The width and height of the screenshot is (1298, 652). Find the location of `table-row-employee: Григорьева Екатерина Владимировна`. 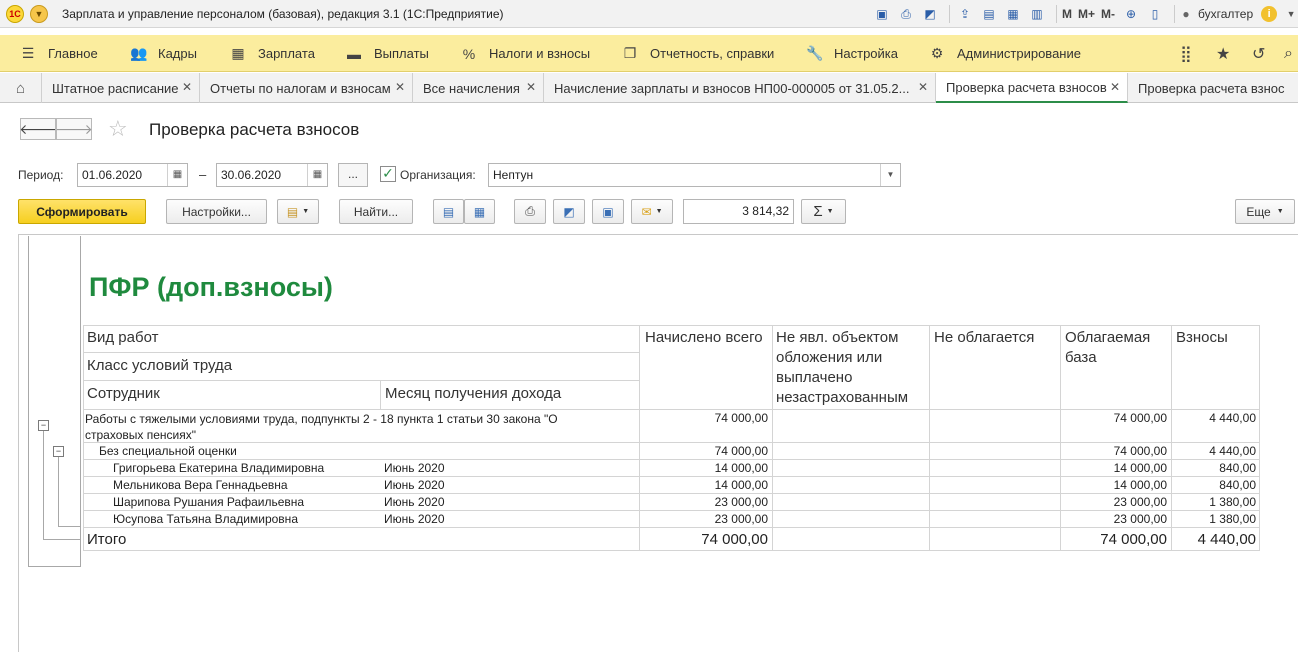

table-row-employee: Григорьева Екатерина Владимировна is located at coordinates (218, 468).